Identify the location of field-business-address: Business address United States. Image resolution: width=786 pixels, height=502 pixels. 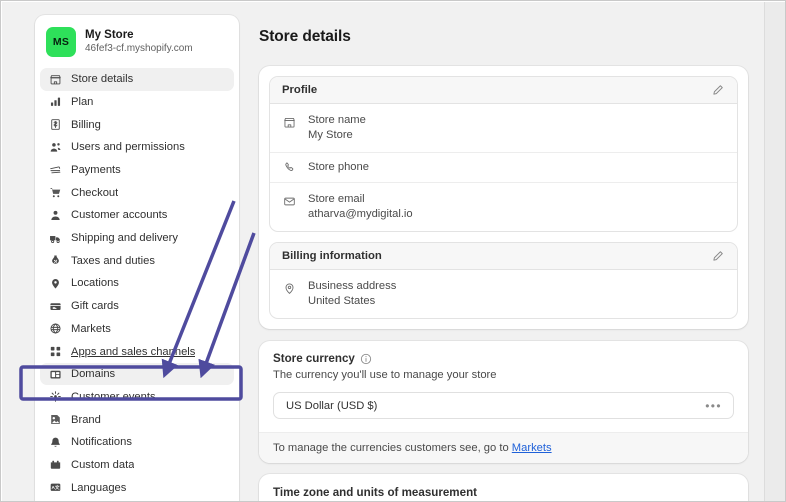
(503, 294).